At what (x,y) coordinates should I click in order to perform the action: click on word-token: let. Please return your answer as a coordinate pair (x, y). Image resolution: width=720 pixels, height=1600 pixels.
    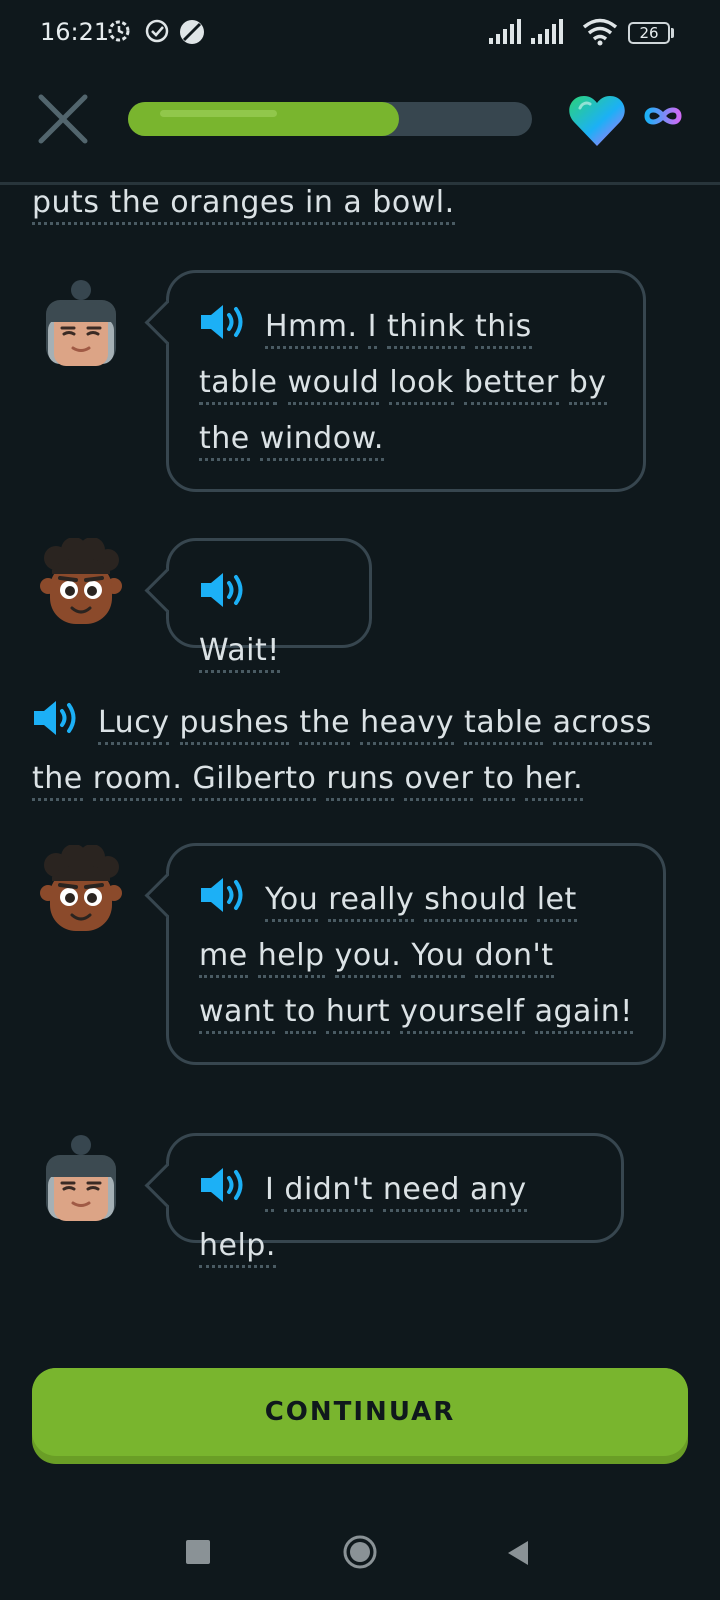
    Looking at the image, I should click on (556, 902).